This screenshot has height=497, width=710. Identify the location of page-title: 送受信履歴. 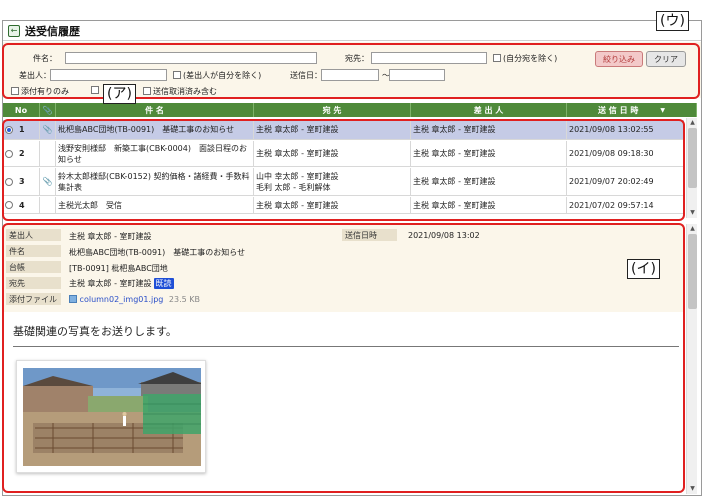
(52, 31).